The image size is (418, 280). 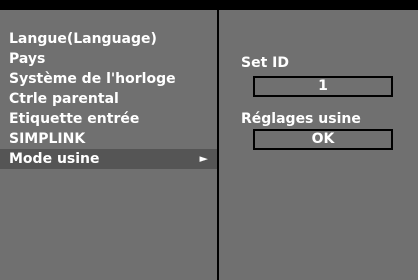 I want to click on menu-item-simplink: SIMPLINK, so click(x=108, y=139).